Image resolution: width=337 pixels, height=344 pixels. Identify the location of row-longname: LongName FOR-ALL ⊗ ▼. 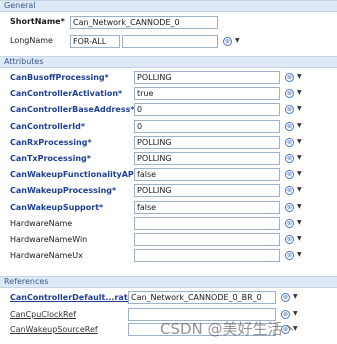
(168, 41).